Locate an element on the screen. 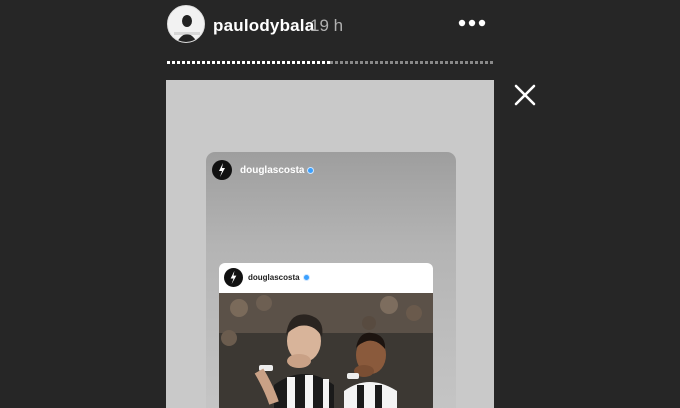 The image size is (680, 408). inner-post-card: douglascosta is located at coordinates (326, 335).